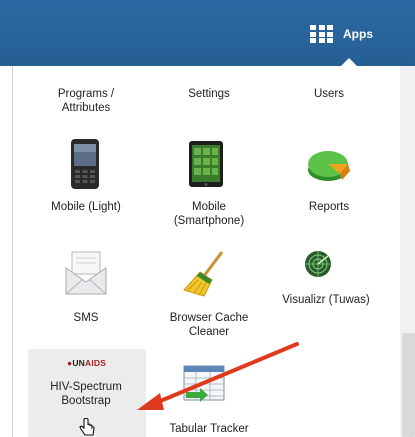 This screenshot has height=437, width=415. I want to click on annotation-arrow, so click(218, 376).